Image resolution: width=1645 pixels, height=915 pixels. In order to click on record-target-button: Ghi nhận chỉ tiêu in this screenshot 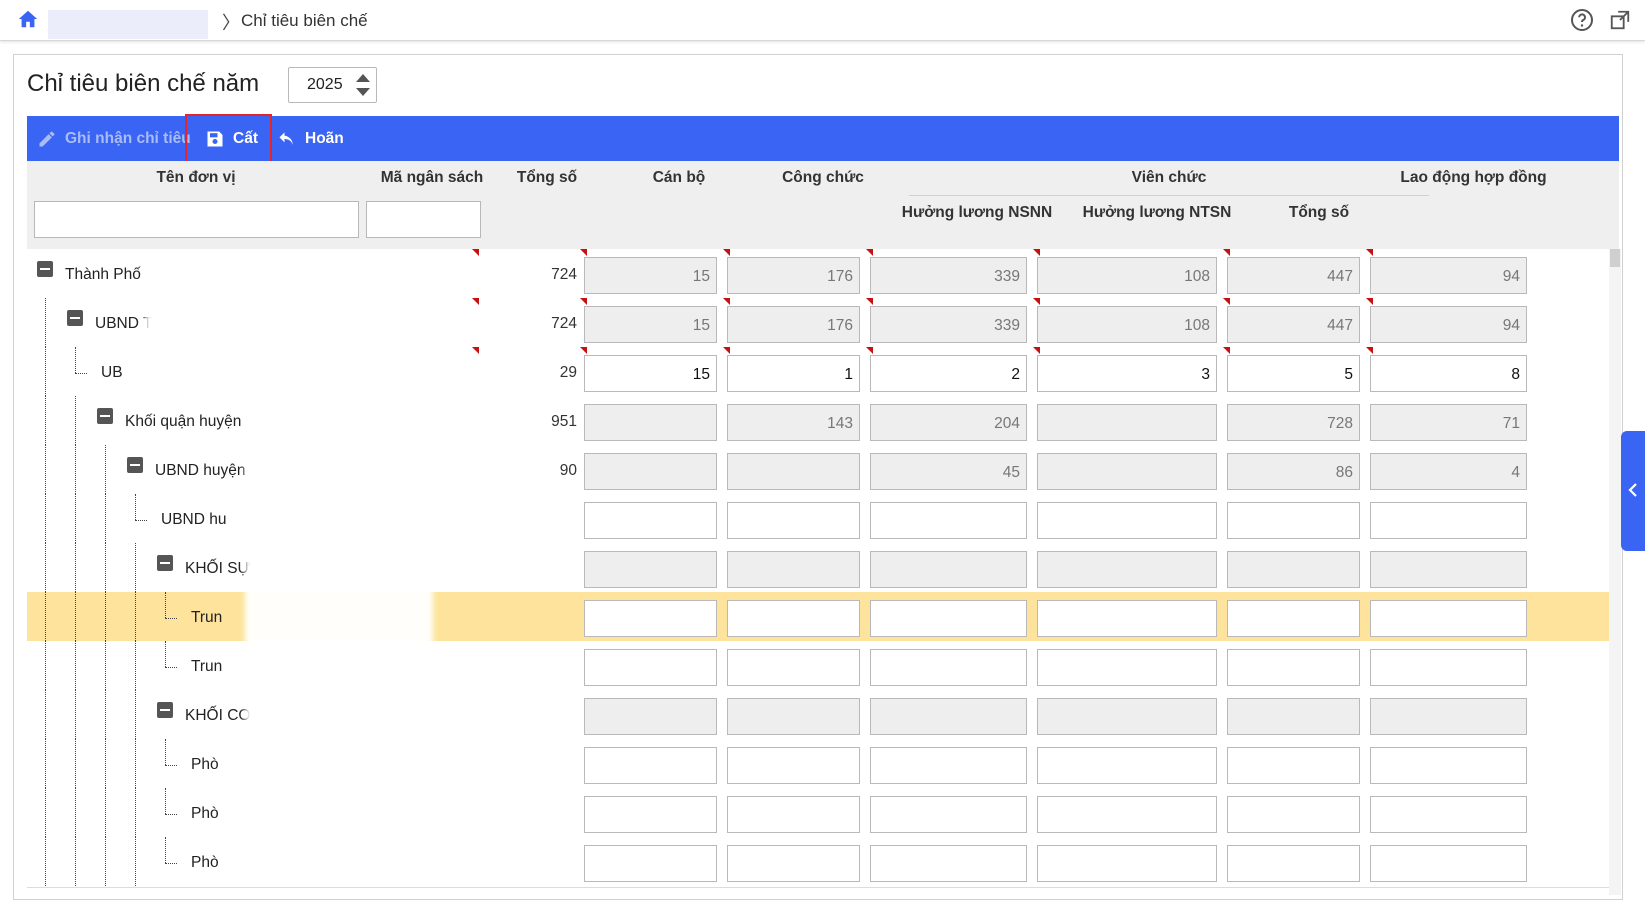, I will do `click(114, 138)`.